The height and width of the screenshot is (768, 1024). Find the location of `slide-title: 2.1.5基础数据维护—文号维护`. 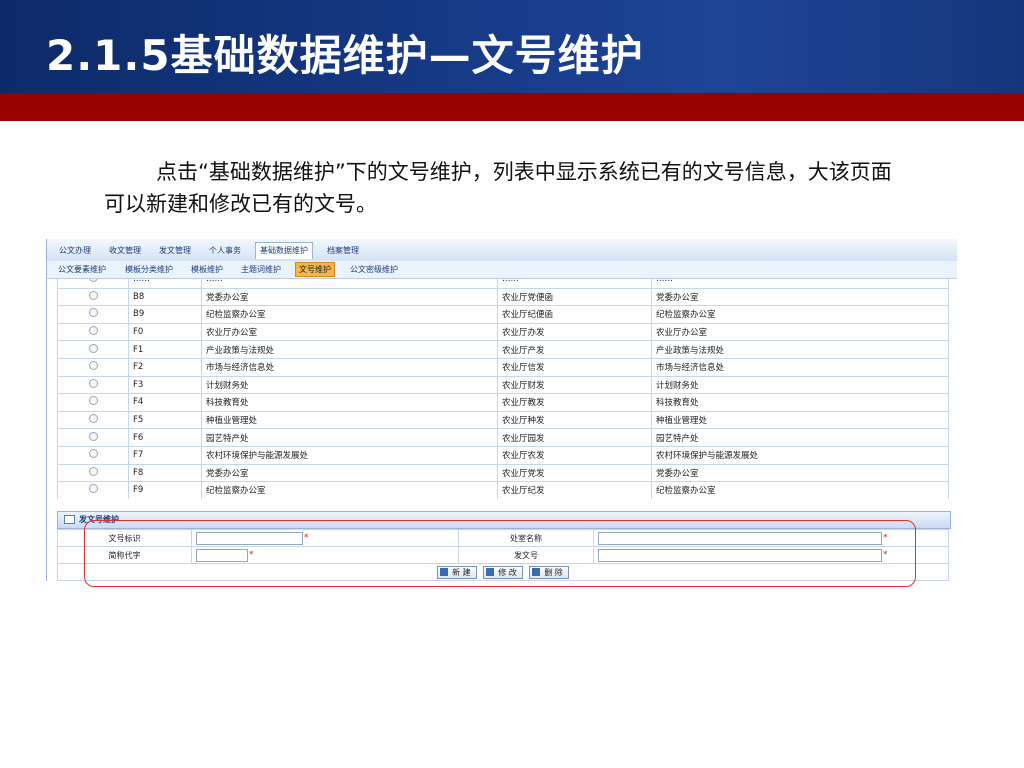

slide-title: 2.1.5基础数据维护—文号维护 is located at coordinates (345, 55).